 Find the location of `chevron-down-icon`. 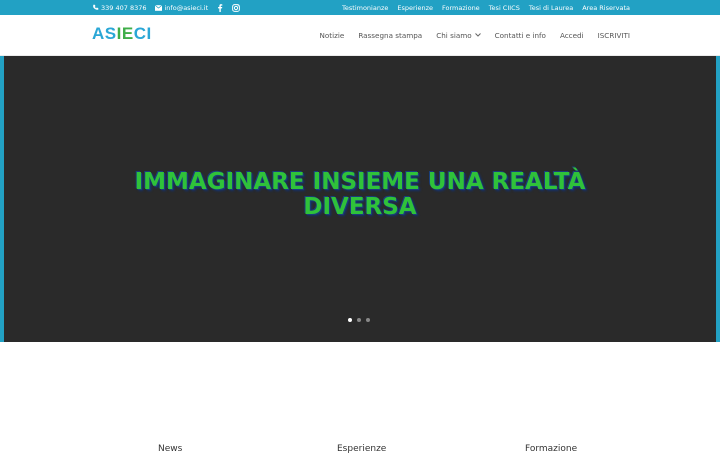

chevron-down-icon is located at coordinates (477, 35).